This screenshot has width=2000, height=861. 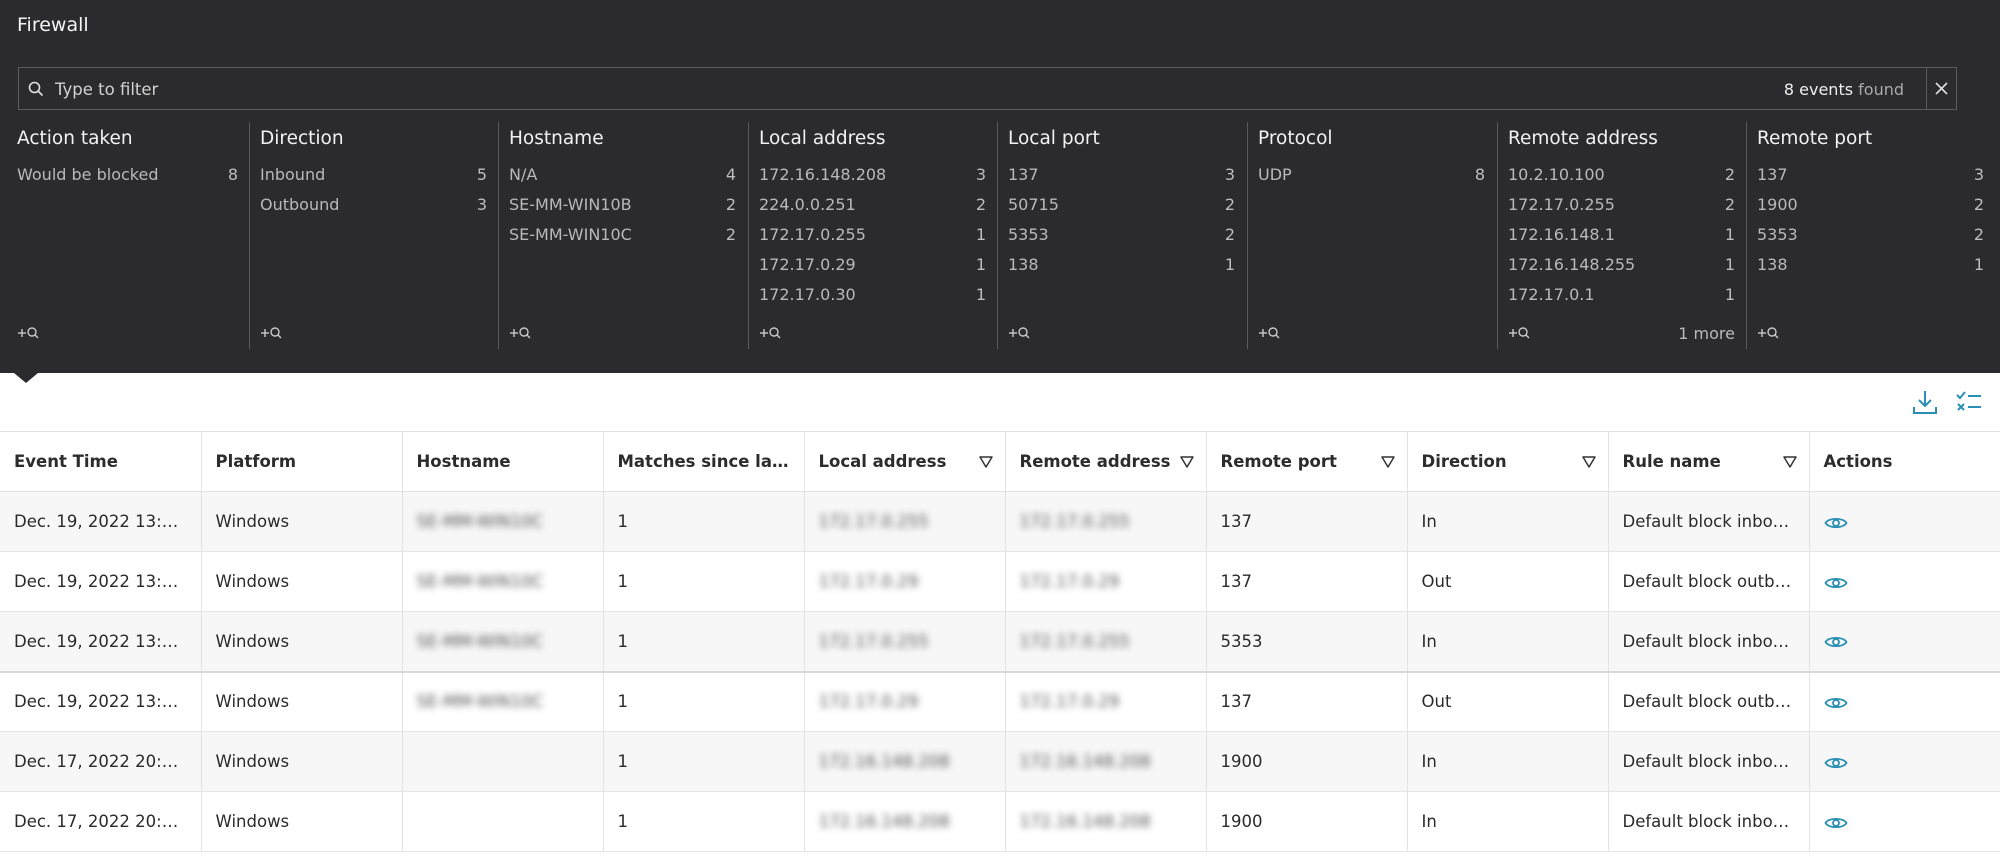 I want to click on facet-value: 172.17.0.30 1, so click(x=872, y=295).